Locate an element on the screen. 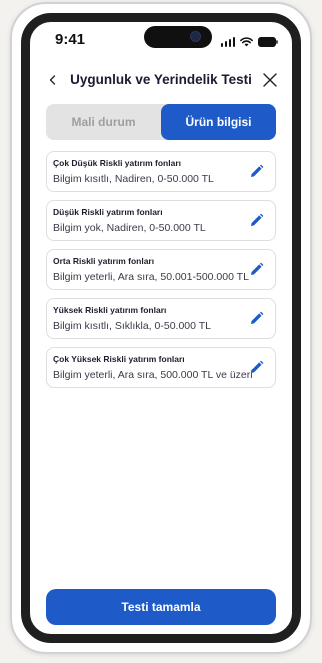 The image size is (322, 663). segmented-control: Mali durum Ürün bilgisi is located at coordinates (161, 122).